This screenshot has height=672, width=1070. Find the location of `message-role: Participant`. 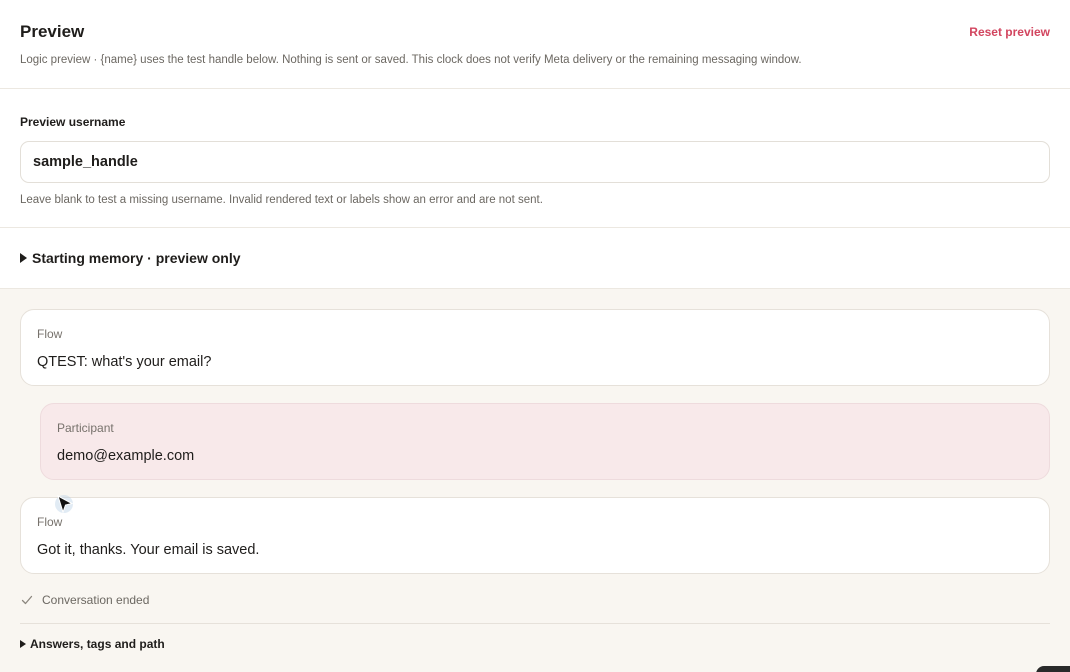

message-role: Participant is located at coordinates (85, 428).